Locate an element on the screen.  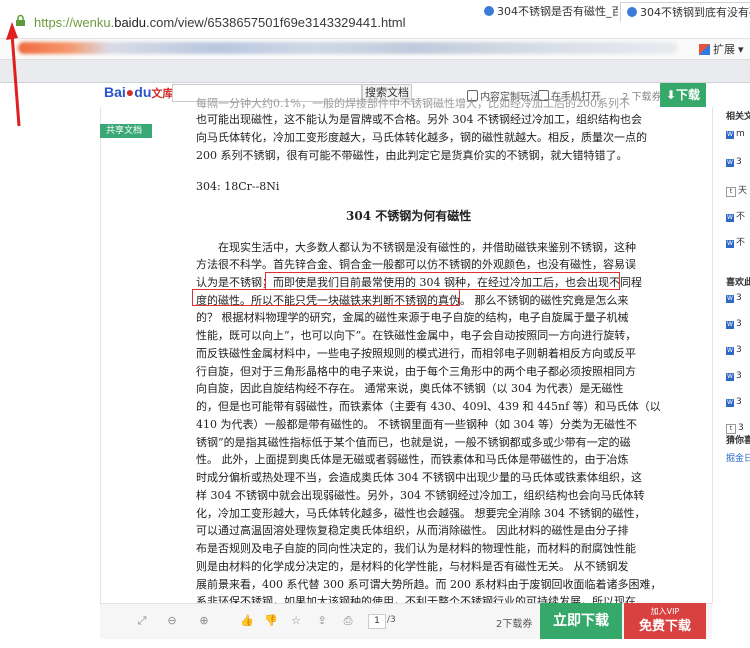
star-icon: ☆ is located at coordinates (296, 621).